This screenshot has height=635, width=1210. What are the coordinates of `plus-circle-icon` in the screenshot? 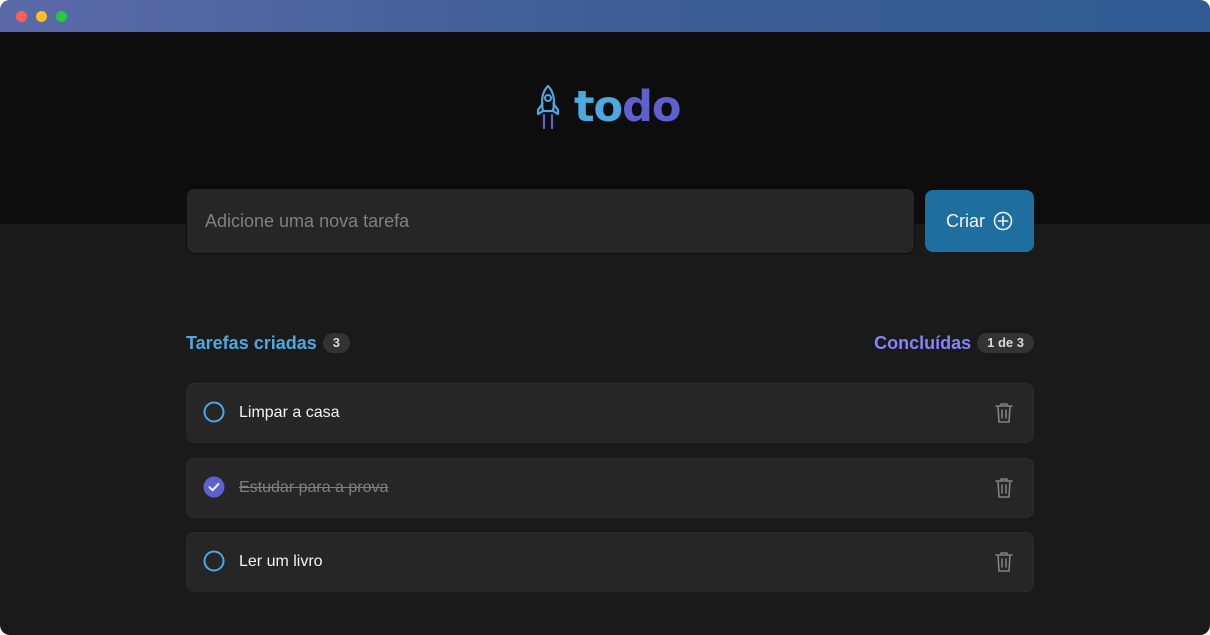 It's located at (1003, 221).